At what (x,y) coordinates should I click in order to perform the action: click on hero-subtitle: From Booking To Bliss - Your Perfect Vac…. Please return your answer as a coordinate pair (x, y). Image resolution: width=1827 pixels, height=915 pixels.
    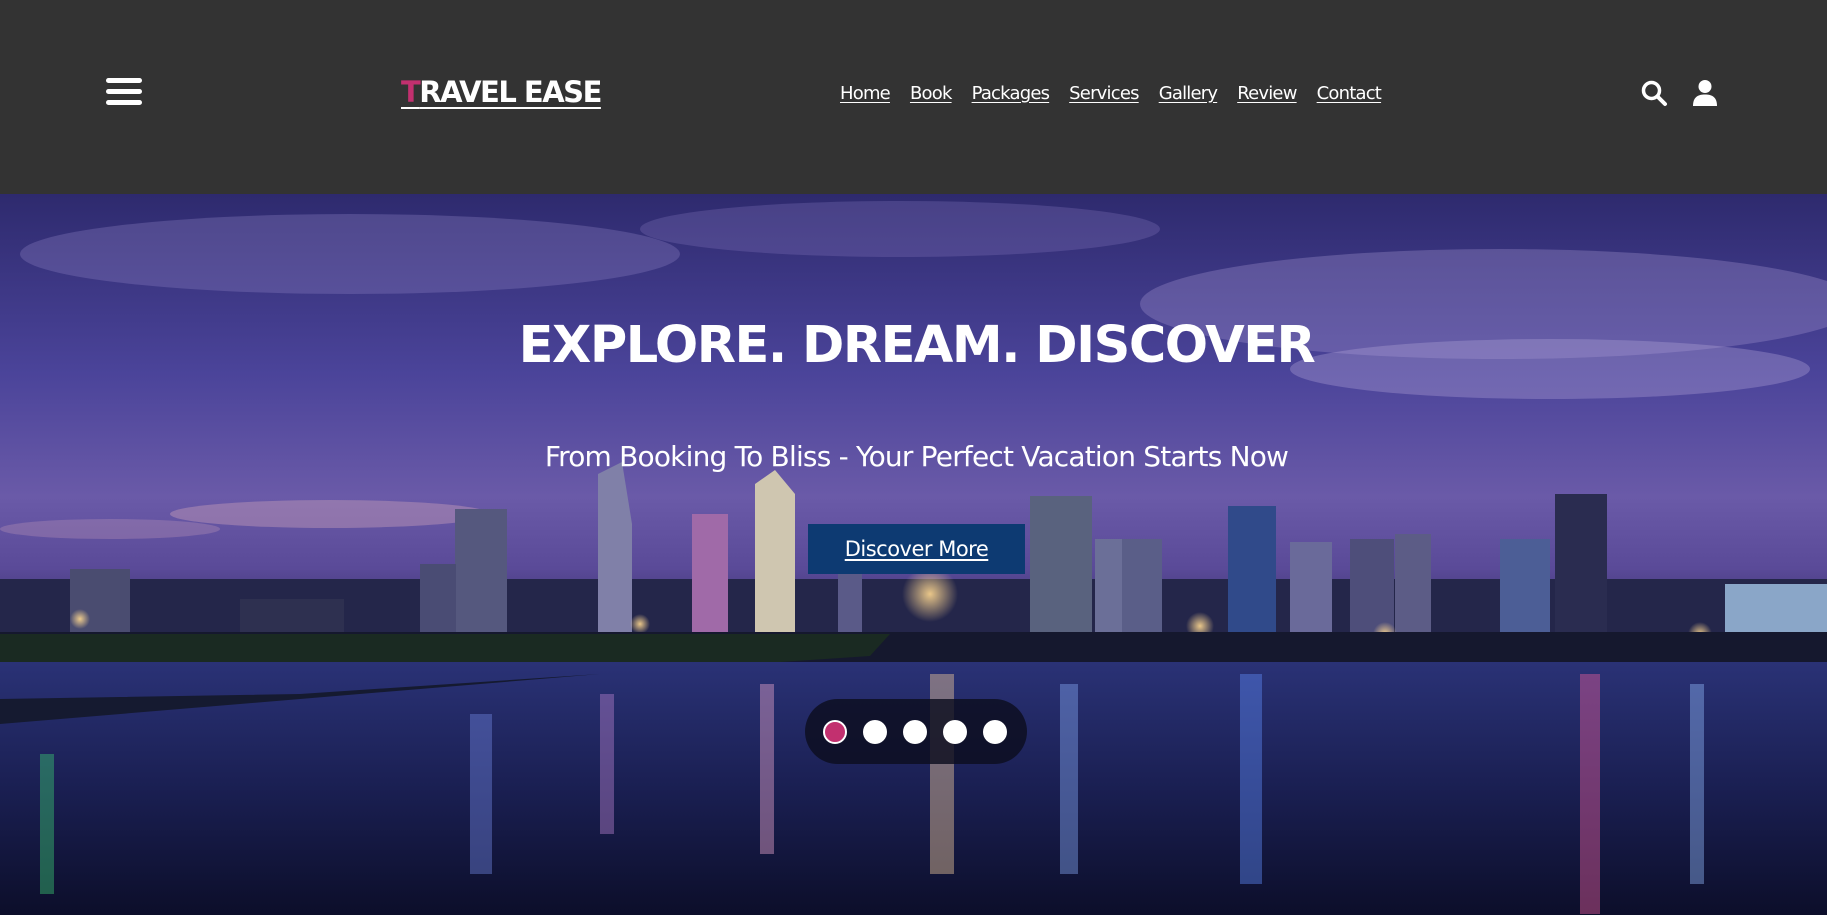
    Looking at the image, I should click on (916, 456).